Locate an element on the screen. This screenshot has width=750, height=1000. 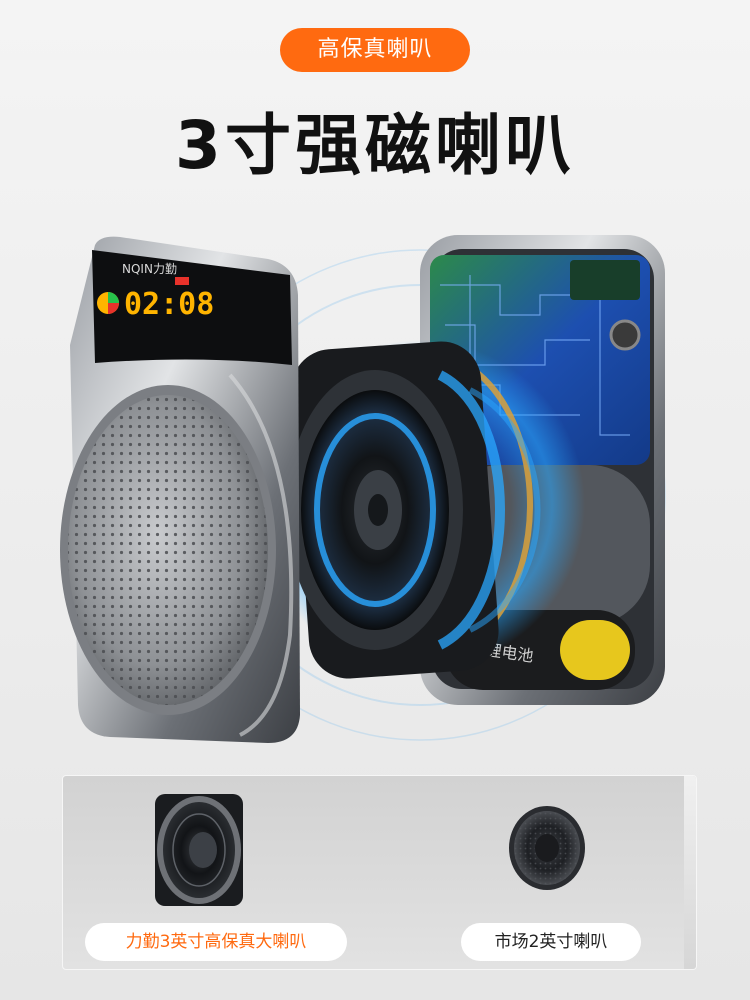
promo-badge: 高保真喇叭 is located at coordinates (375, 50).